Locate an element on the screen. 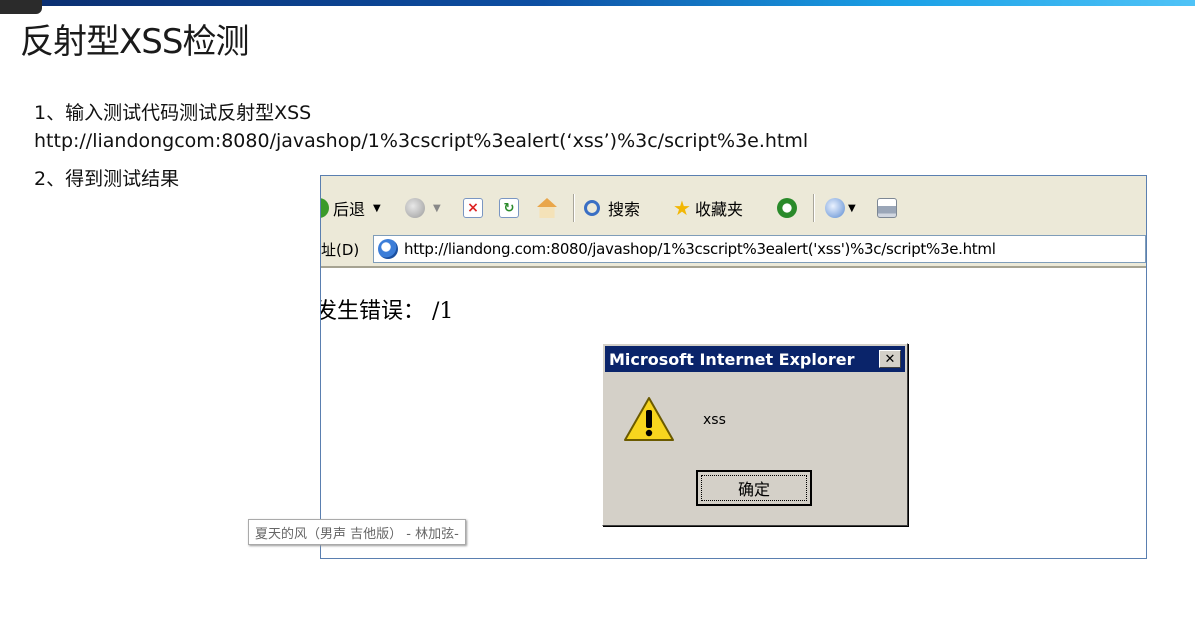 This screenshot has height=626, width=1195. forward-dropdown-icon: ▼ is located at coordinates (437, 208).